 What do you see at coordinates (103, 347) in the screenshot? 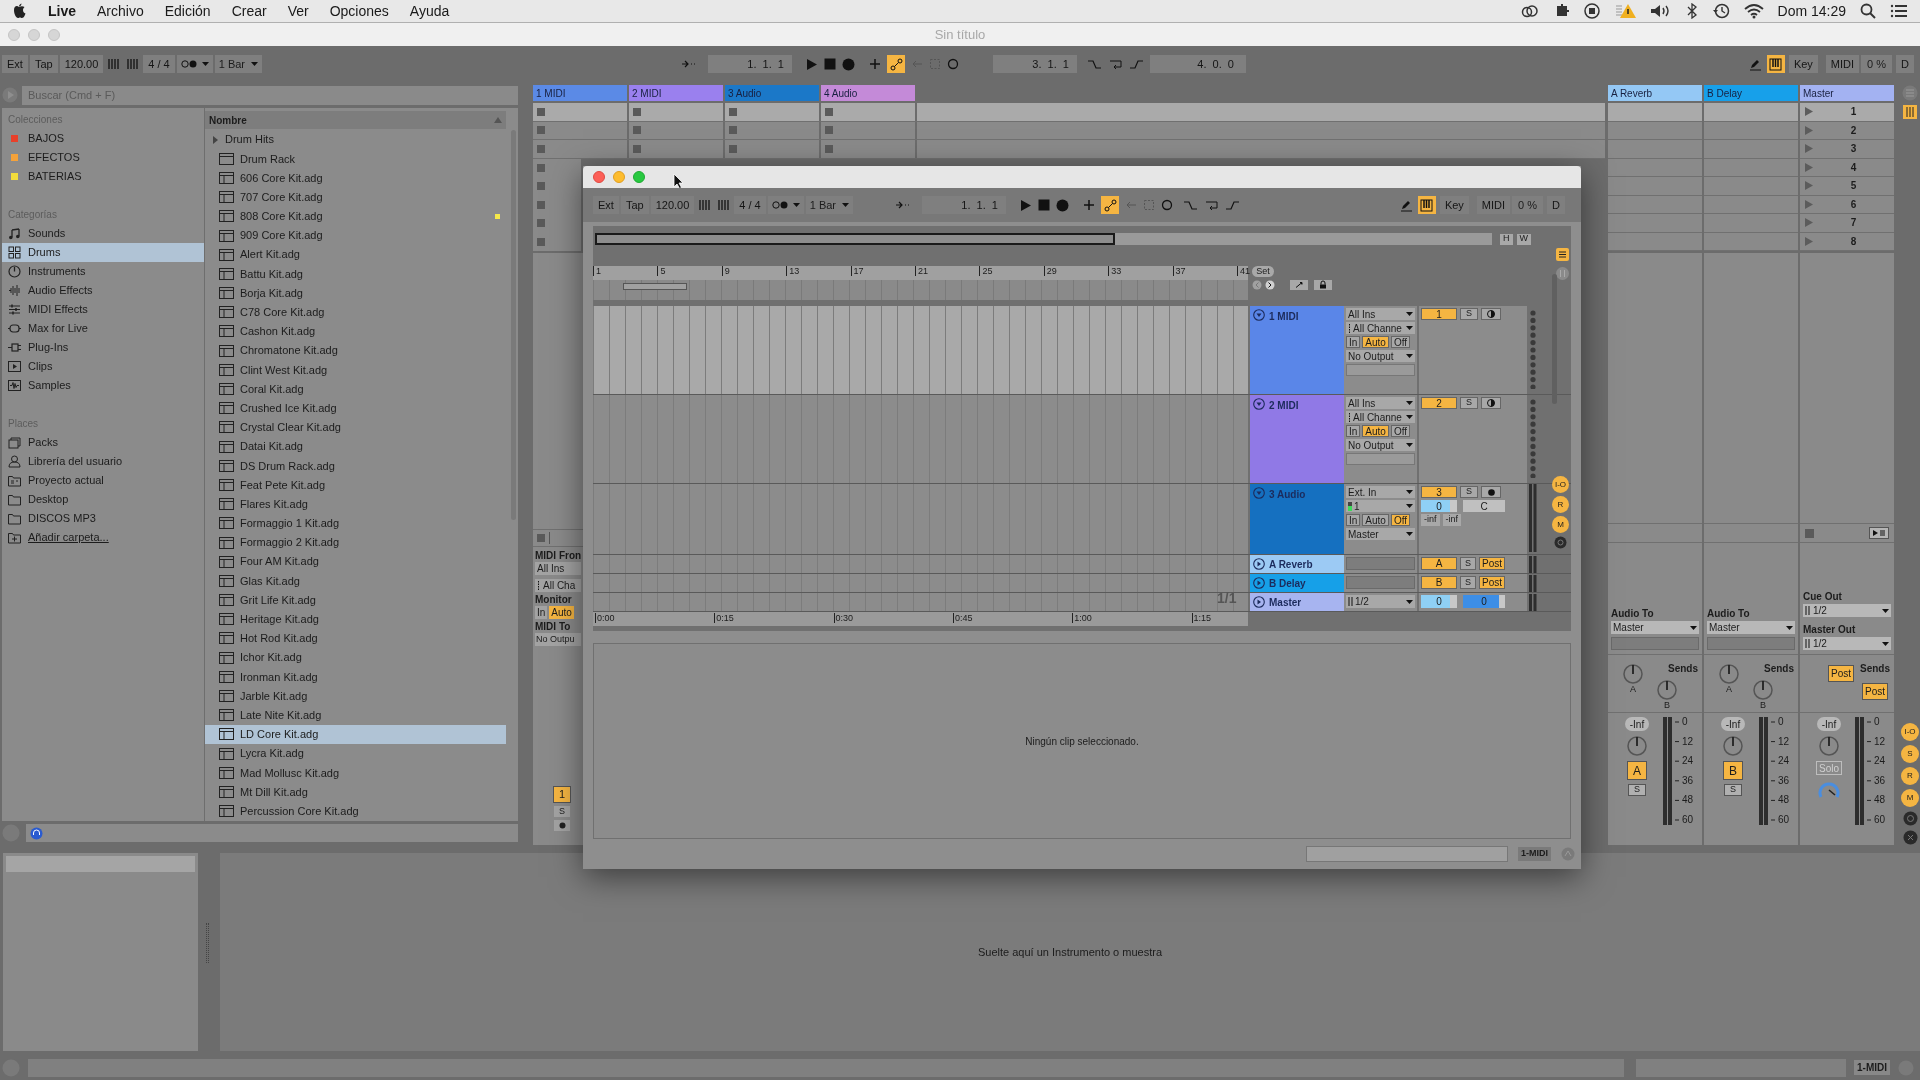
I see `category-item: Plug-Ins` at bounding box center [103, 347].